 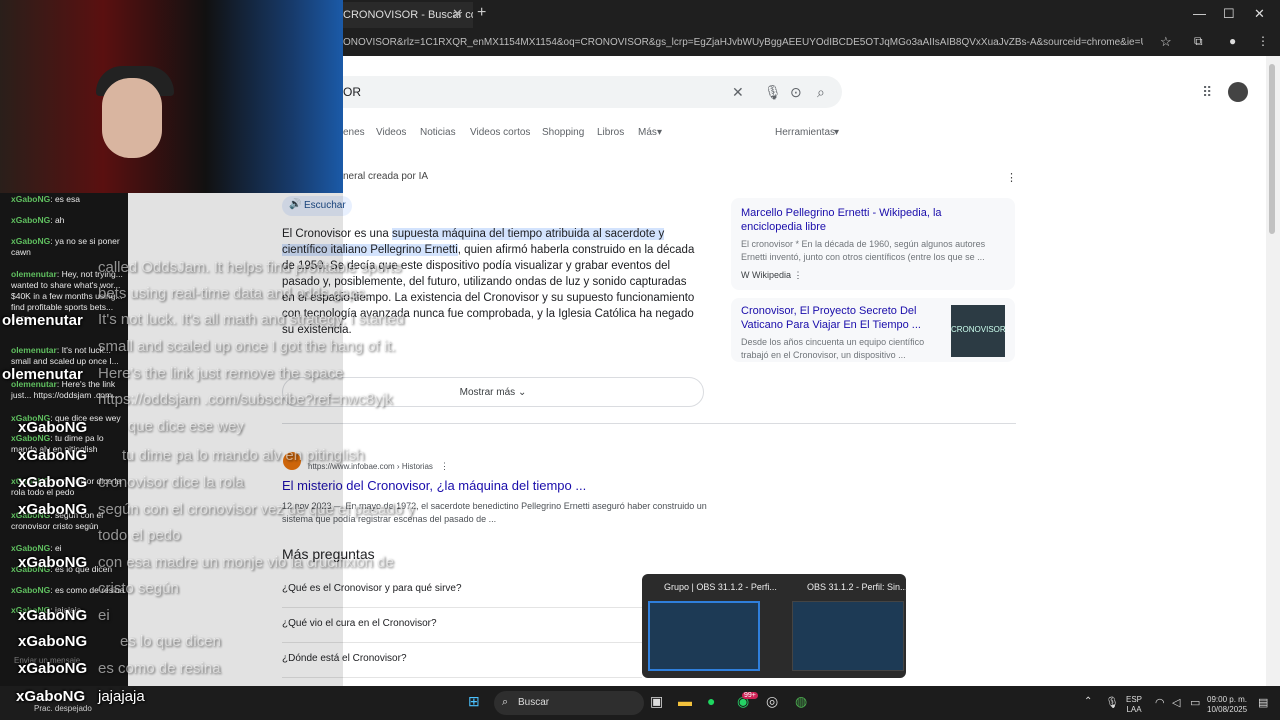 What do you see at coordinates (1263, 702) in the screenshot?
I see `notifications-icon: ▤` at bounding box center [1263, 702].